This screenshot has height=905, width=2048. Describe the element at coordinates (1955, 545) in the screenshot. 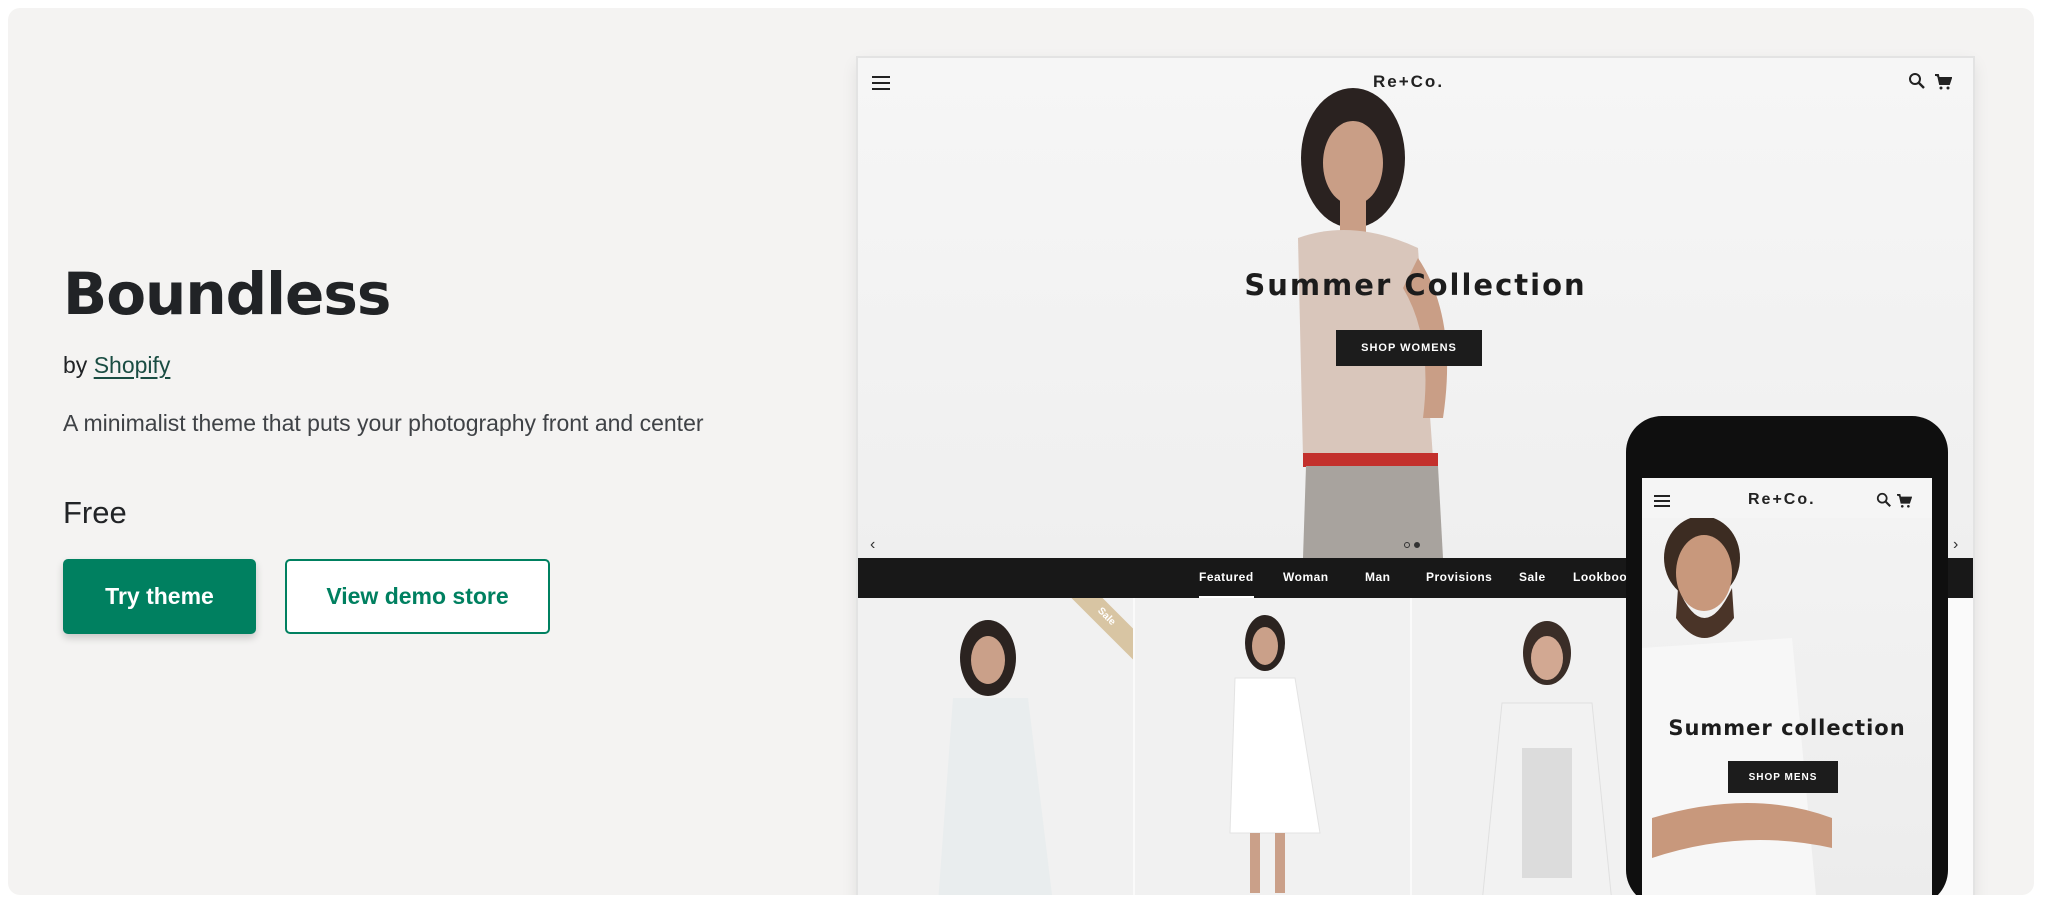

I see `slider-next-arrow: ›` at that location.